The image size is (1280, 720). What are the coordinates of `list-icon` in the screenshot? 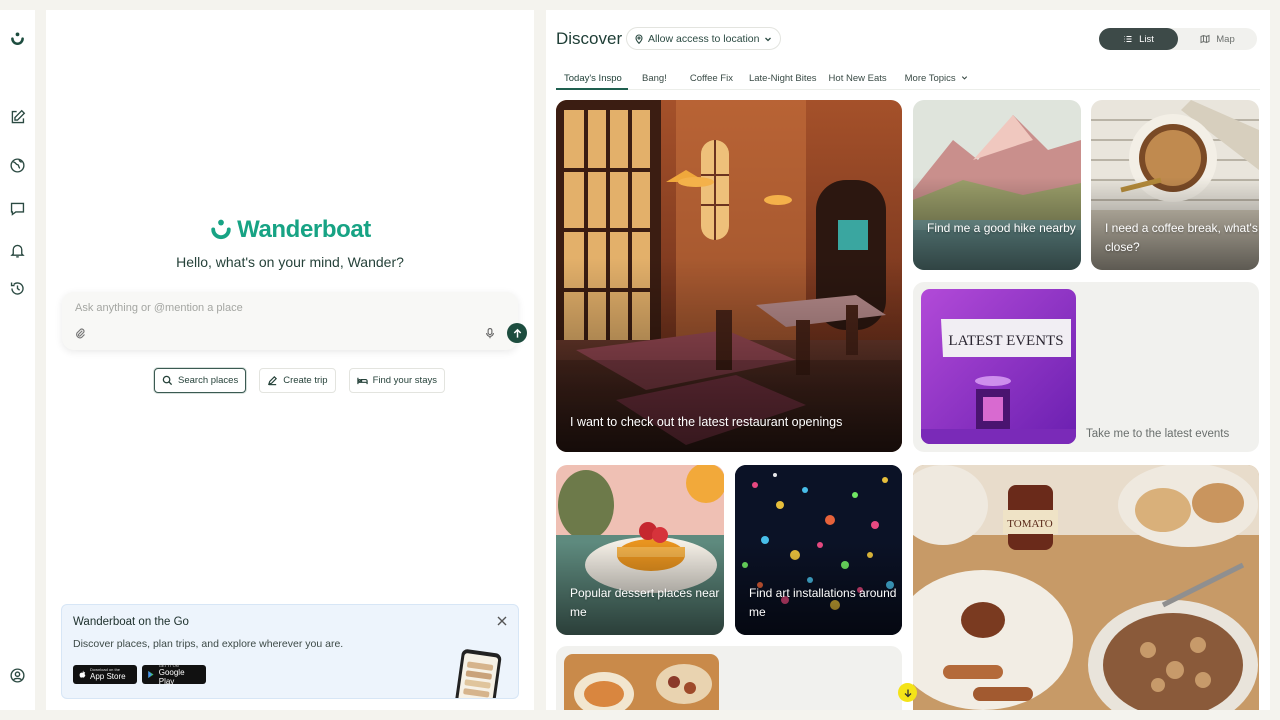 It's located at (1128, 39).